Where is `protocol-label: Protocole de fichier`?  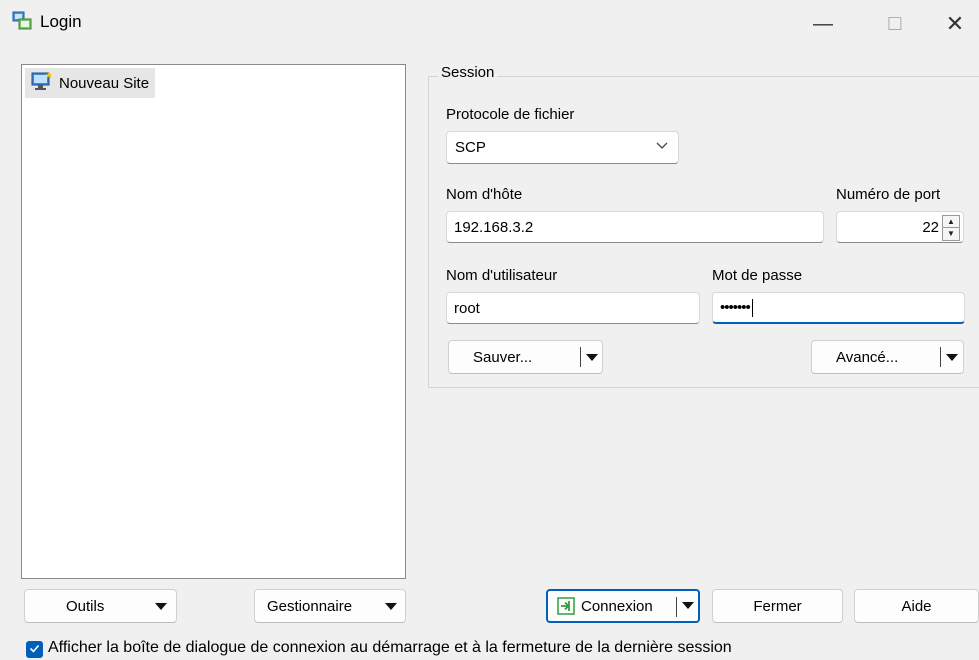 protocol-label: Protocole de fichier is located at coordinates (510, 114).